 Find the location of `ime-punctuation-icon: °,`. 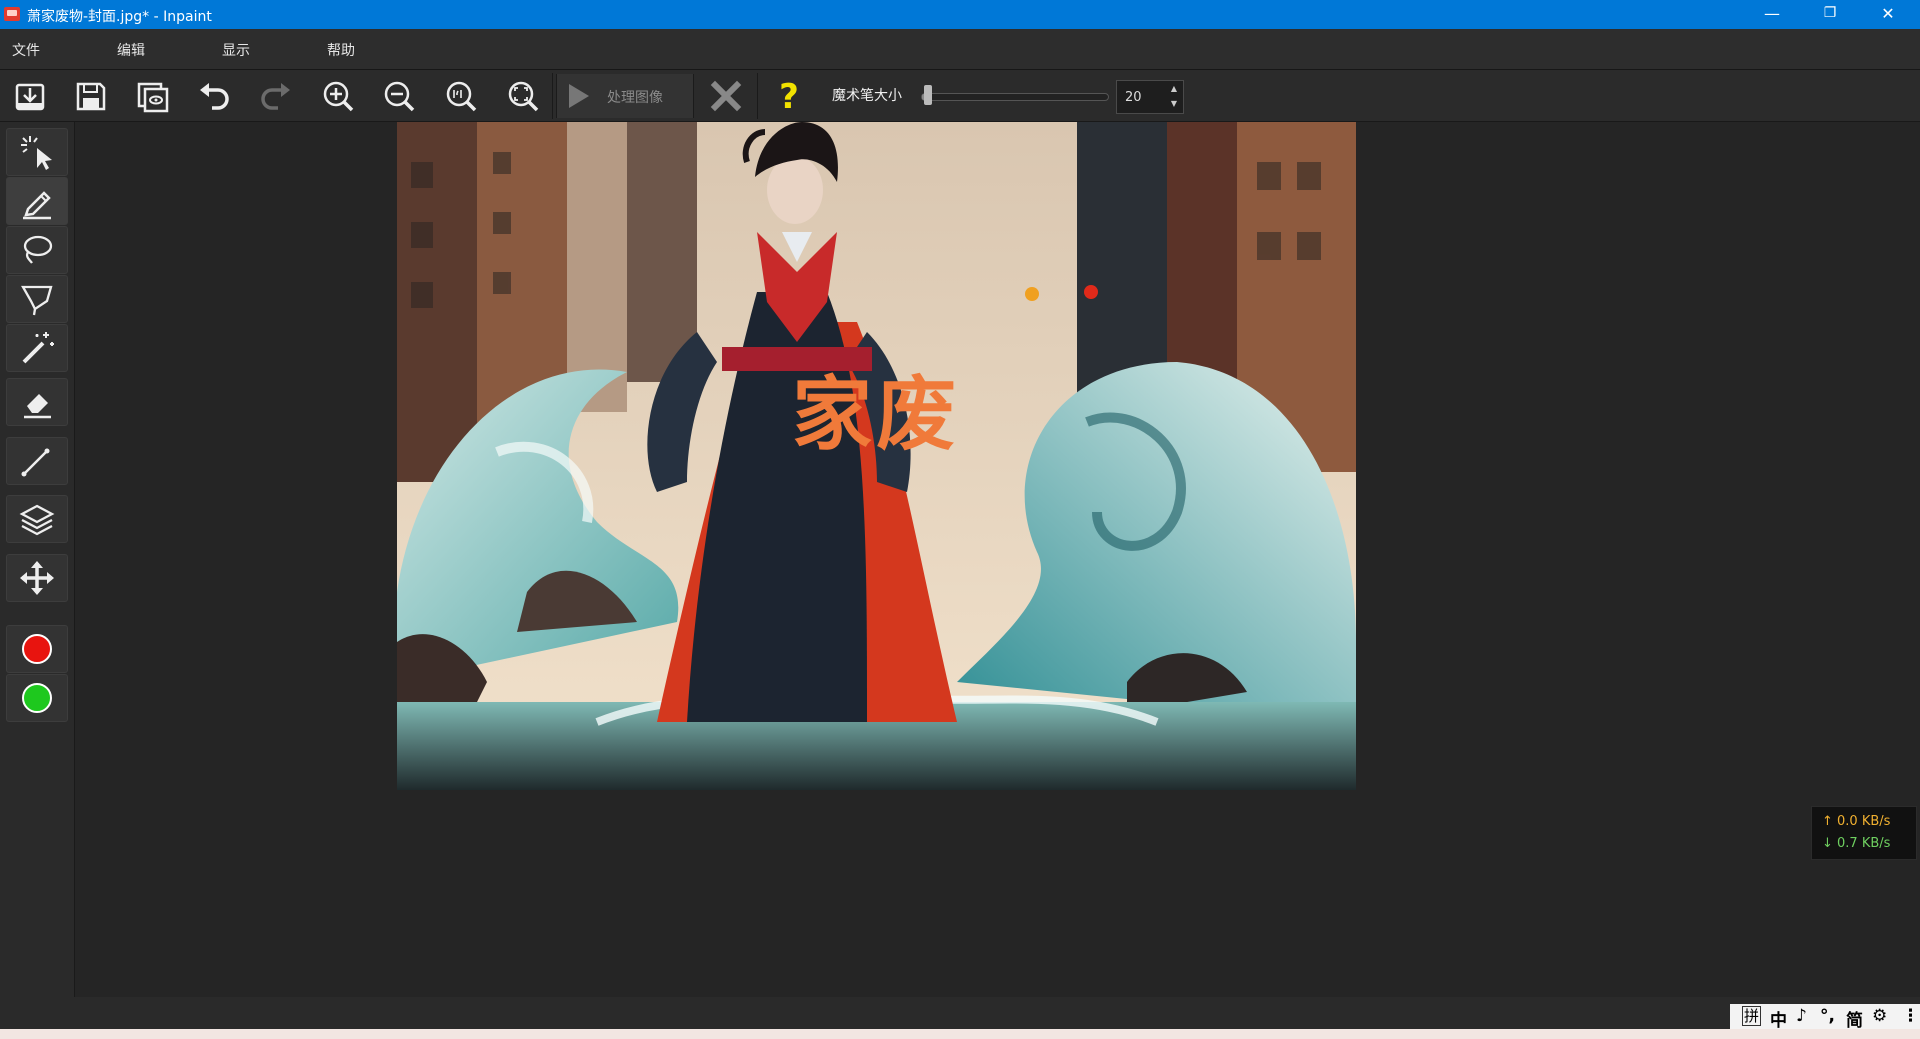

ime-punctuation-icon: °, is located at coordinates (1827, 1016).